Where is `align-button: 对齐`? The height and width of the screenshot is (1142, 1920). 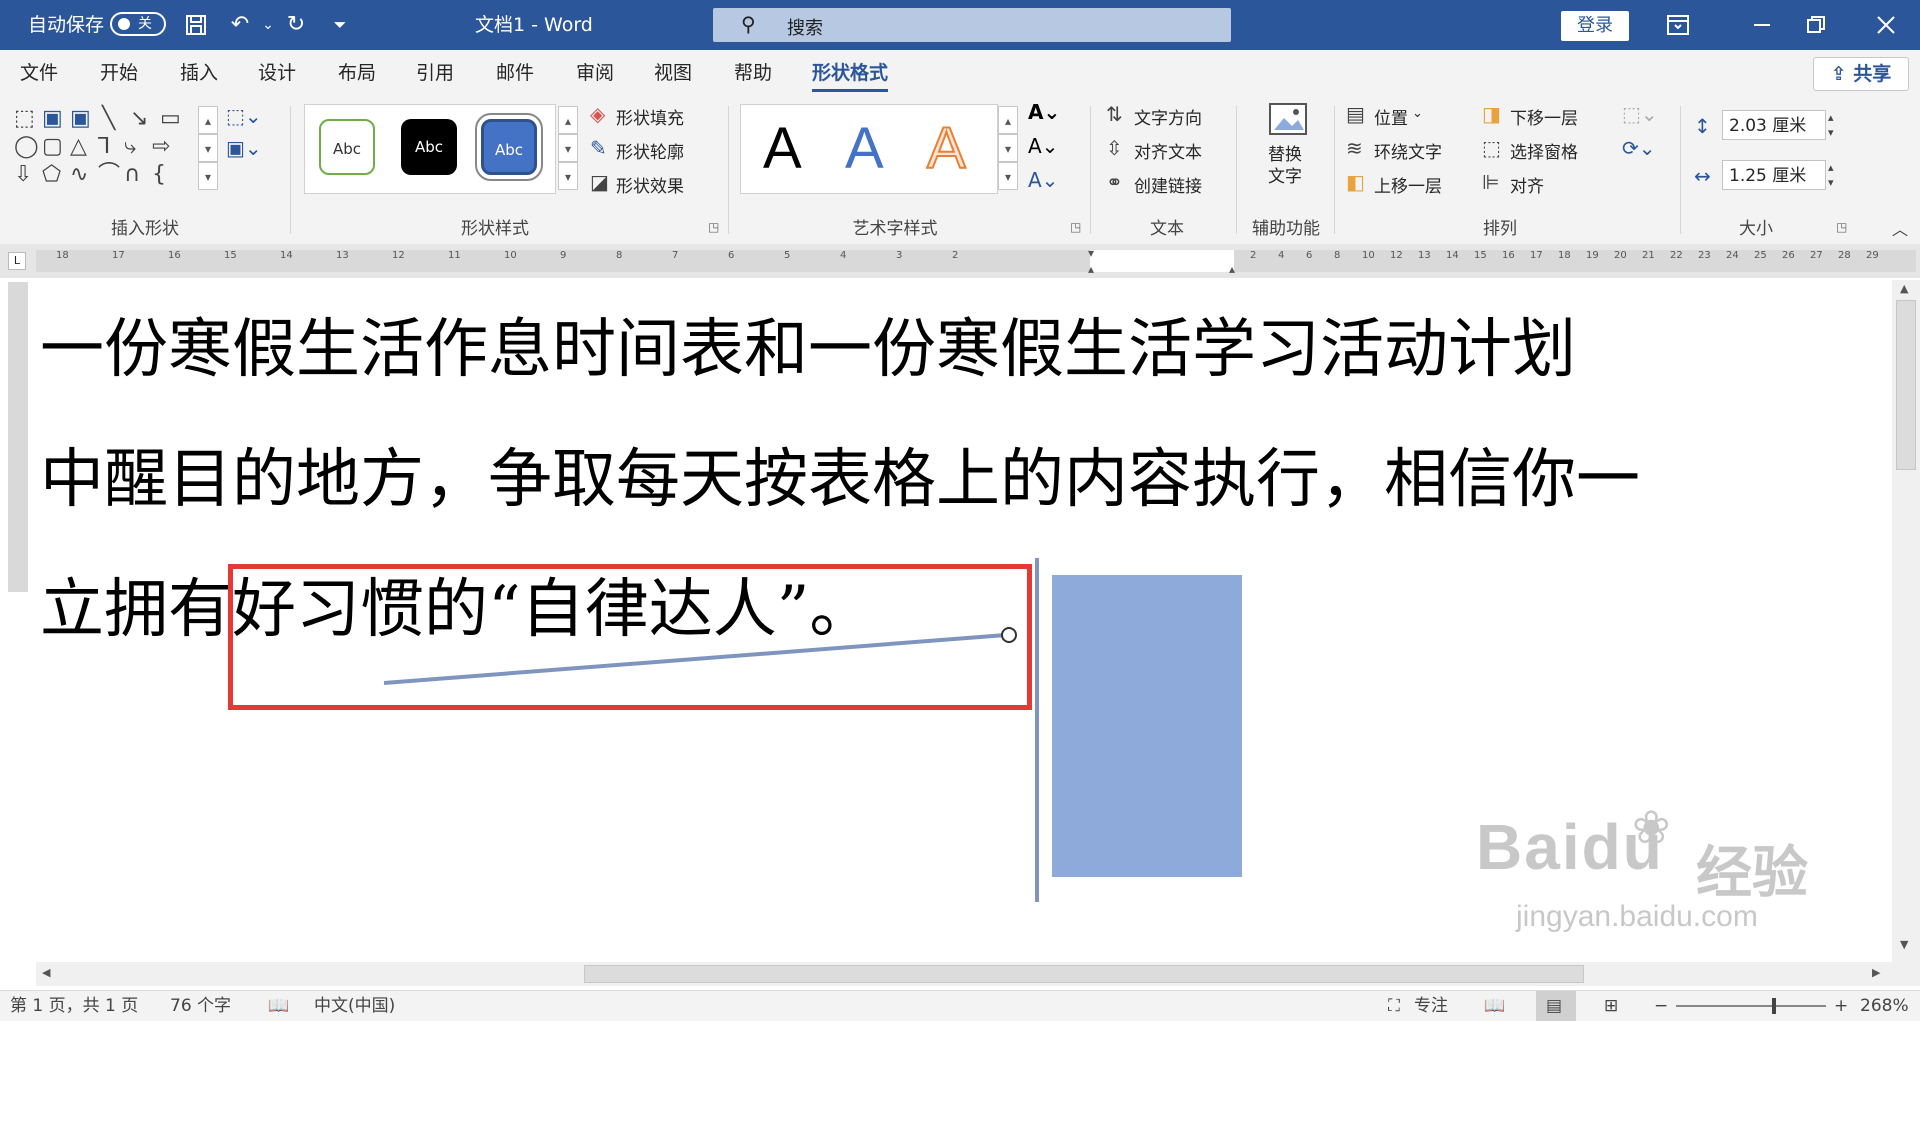 align-button: 对齐 is located at coordinates (1527, 184).